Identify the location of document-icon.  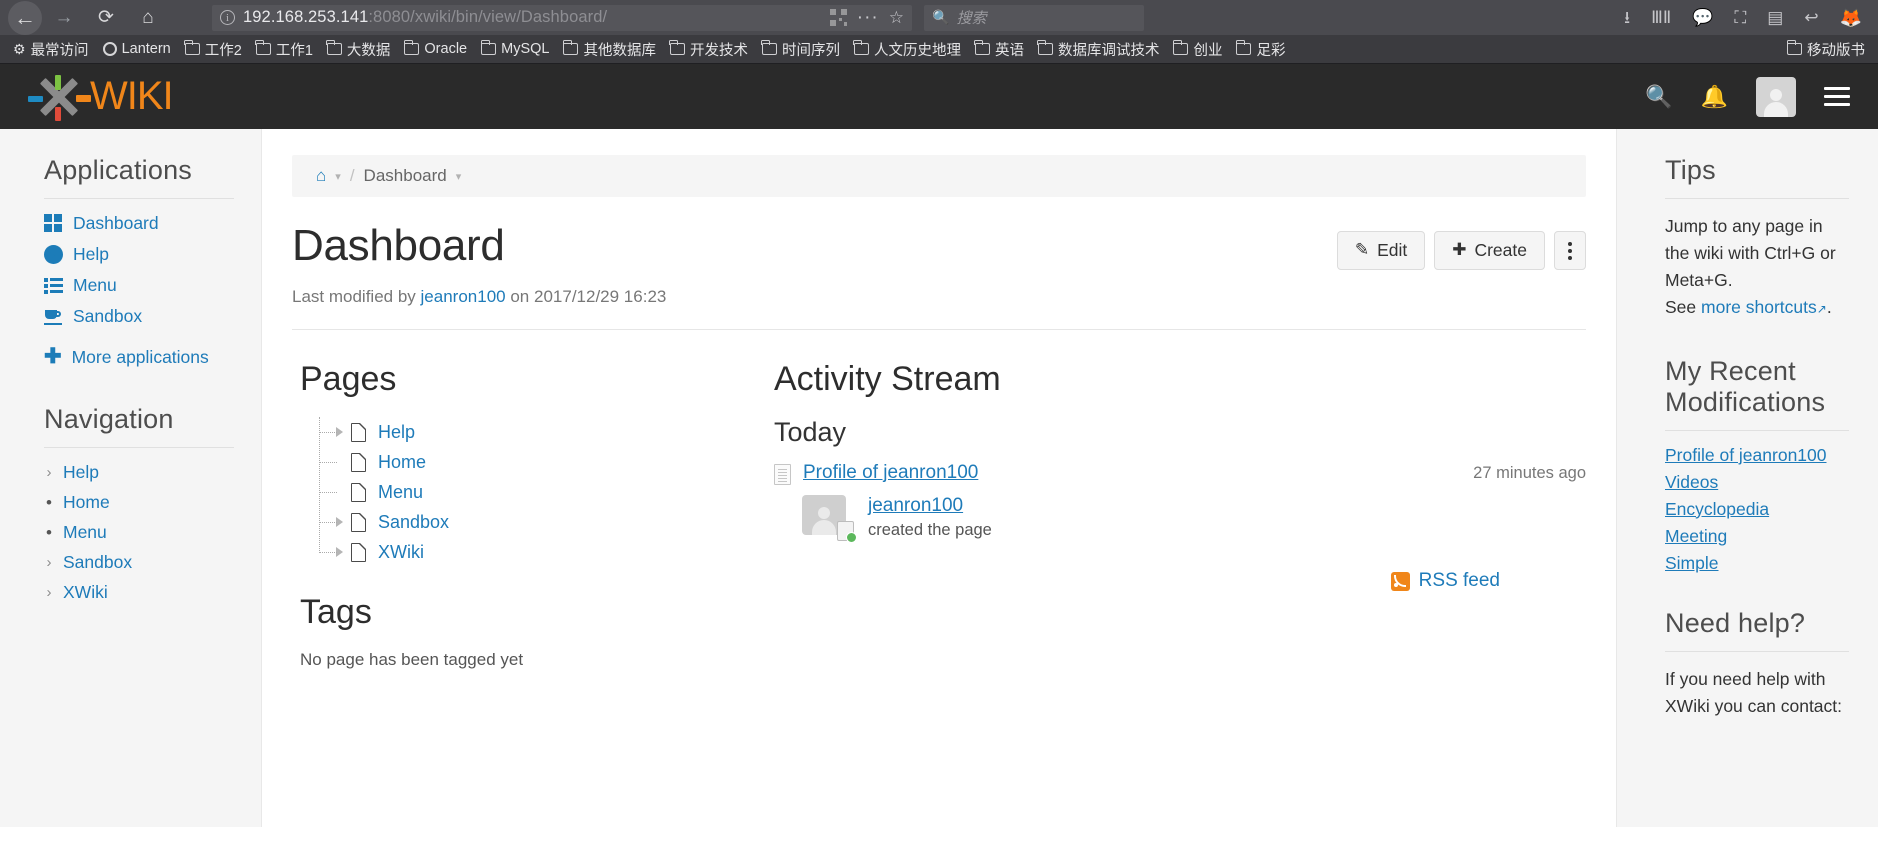
(358, 432).